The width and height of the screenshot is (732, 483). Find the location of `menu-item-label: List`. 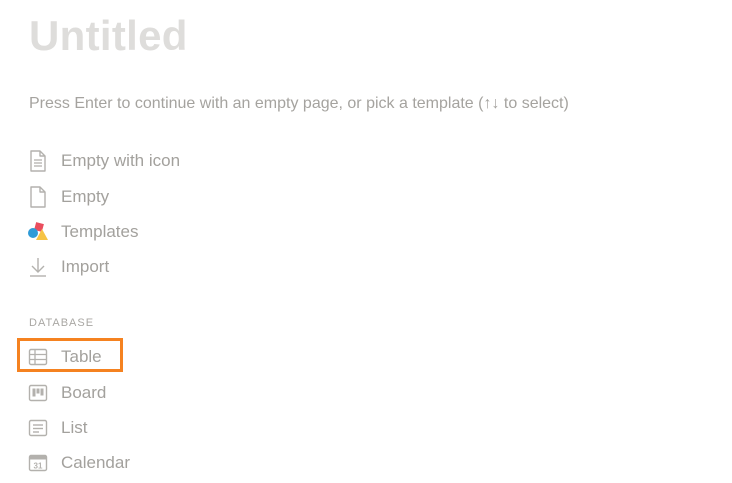

menu-item-label: List is located at coordinates (74, 427).